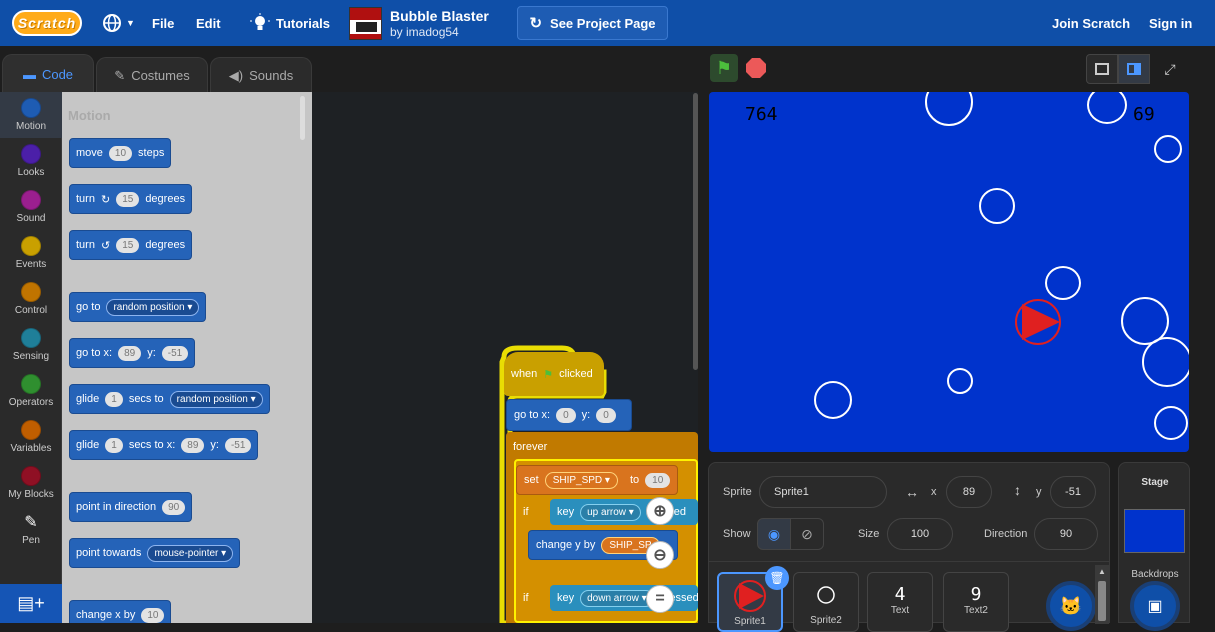  Describe the element at coordinates (163, 23) in the screenshot. I see `file-menu: File` at that location.